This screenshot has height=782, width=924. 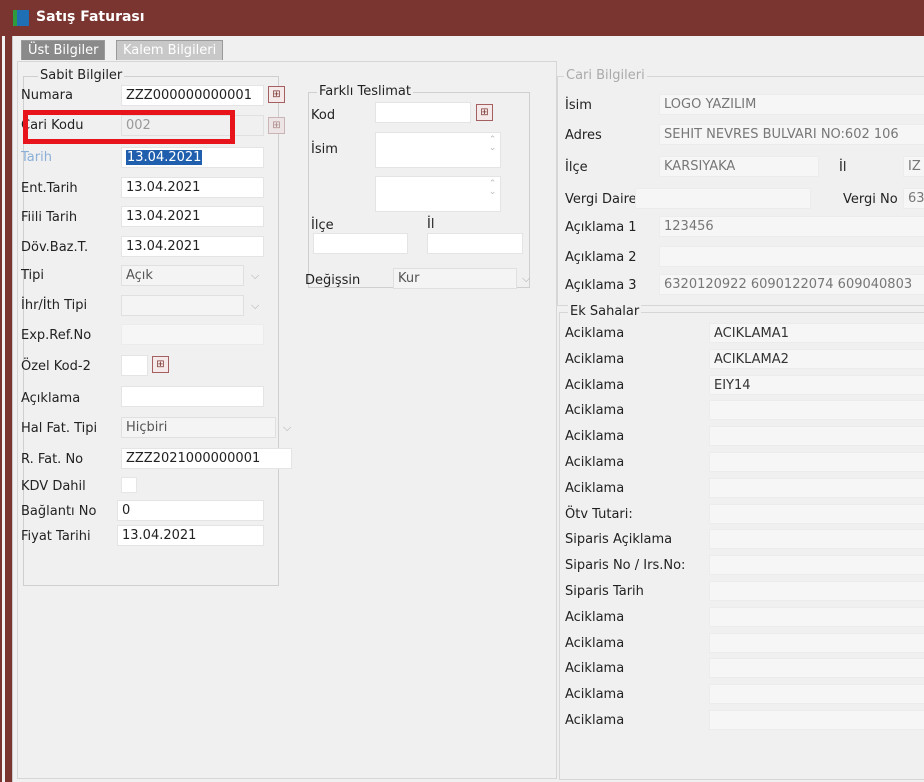 What do you see at coordinates (255, 276) in the screenshot?
I see `tipi-chevron-down-icon: ⌵` at bounding box center [255, 276].